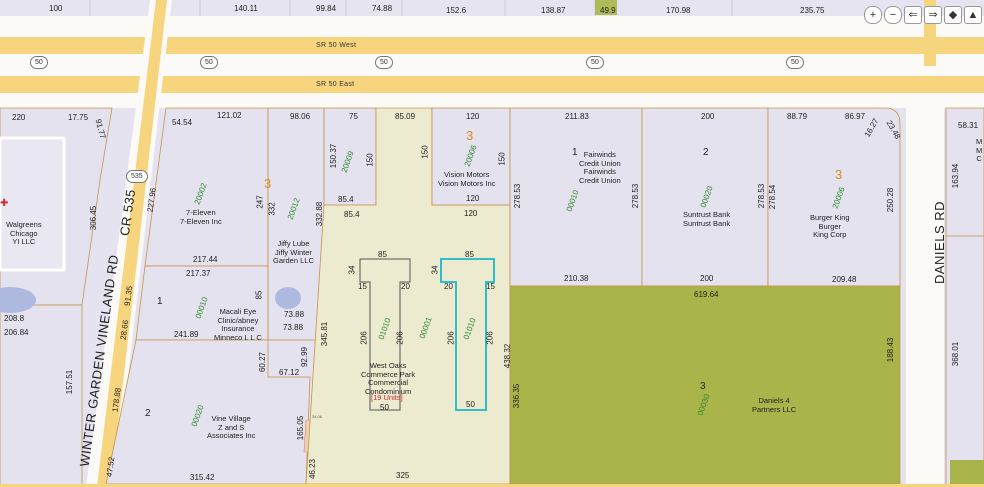 The height and width of the screenshot is (487, 984). What do you see at coordinates (305, 357) in the screenshot?
I see `dim-label: 92.99` at bounding box center [305, 357].